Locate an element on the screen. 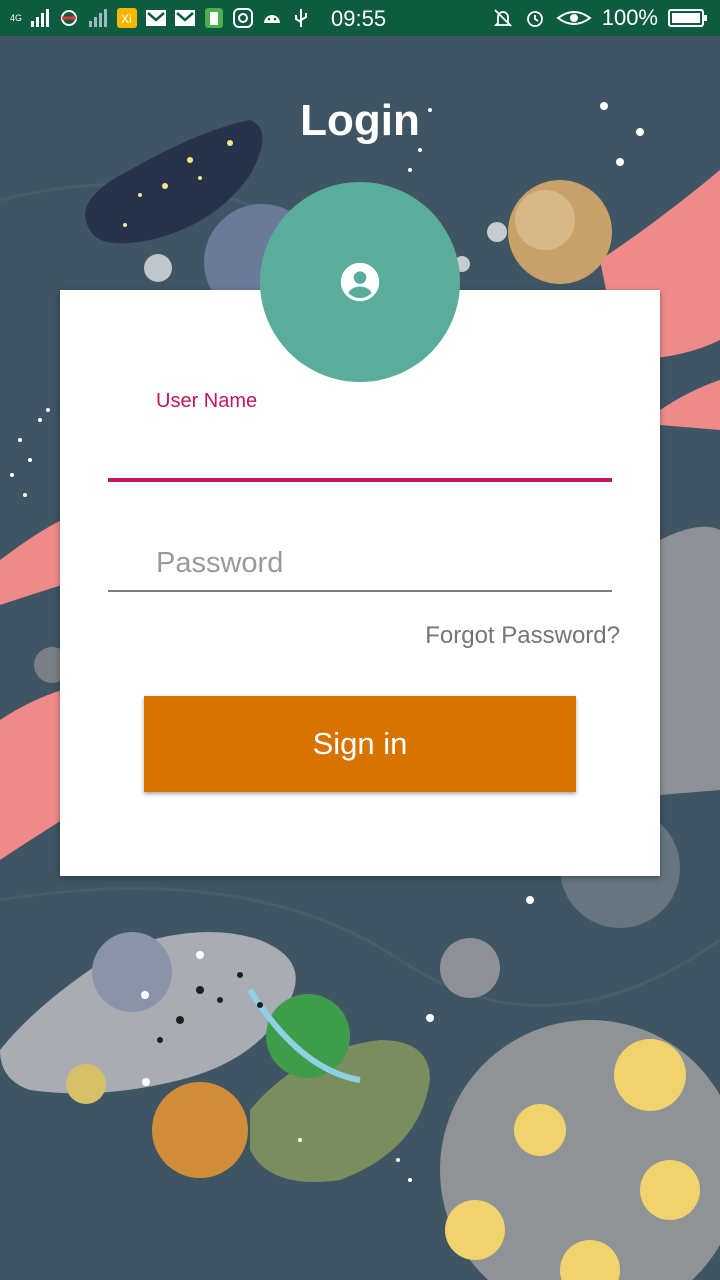 This screenshot has height=1280, width=720. status-bar-left: 4G Xi is located at coordinates (161, 18).